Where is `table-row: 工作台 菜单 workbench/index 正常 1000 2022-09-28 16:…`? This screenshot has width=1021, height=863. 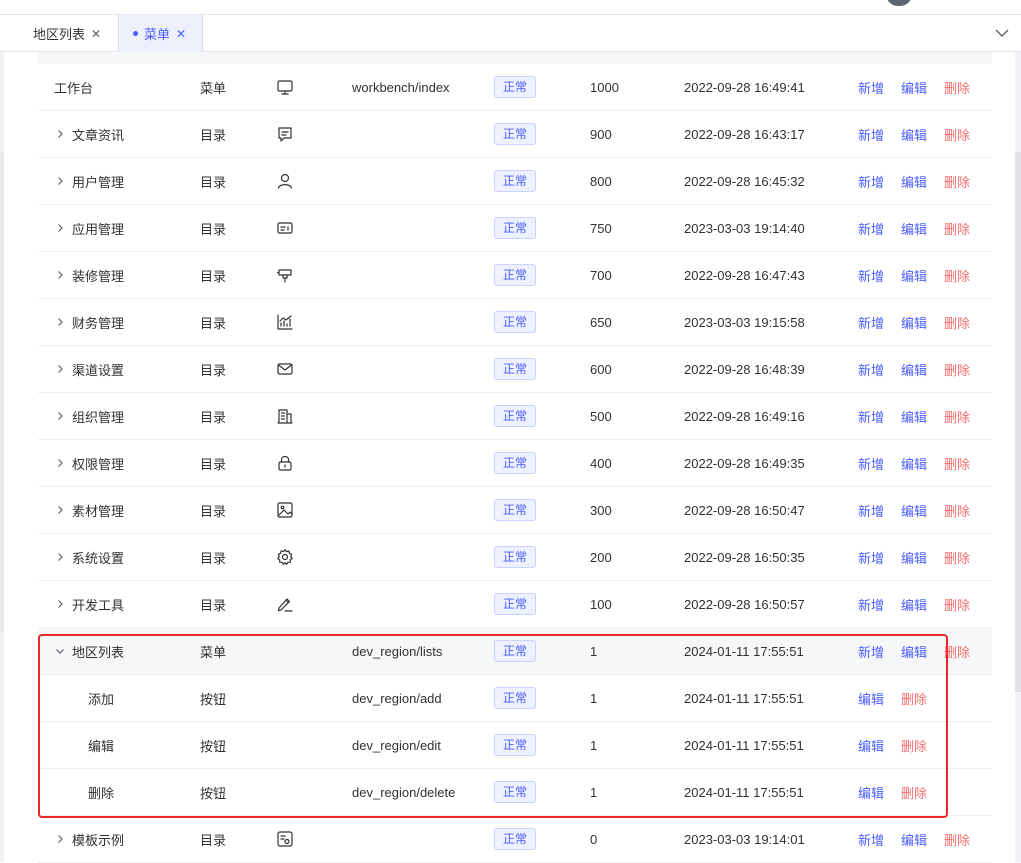 table-row: 工作台 菜单 workbench/index 正常 1000 2022-09-28 16:… is located at coordinates (515, 87).